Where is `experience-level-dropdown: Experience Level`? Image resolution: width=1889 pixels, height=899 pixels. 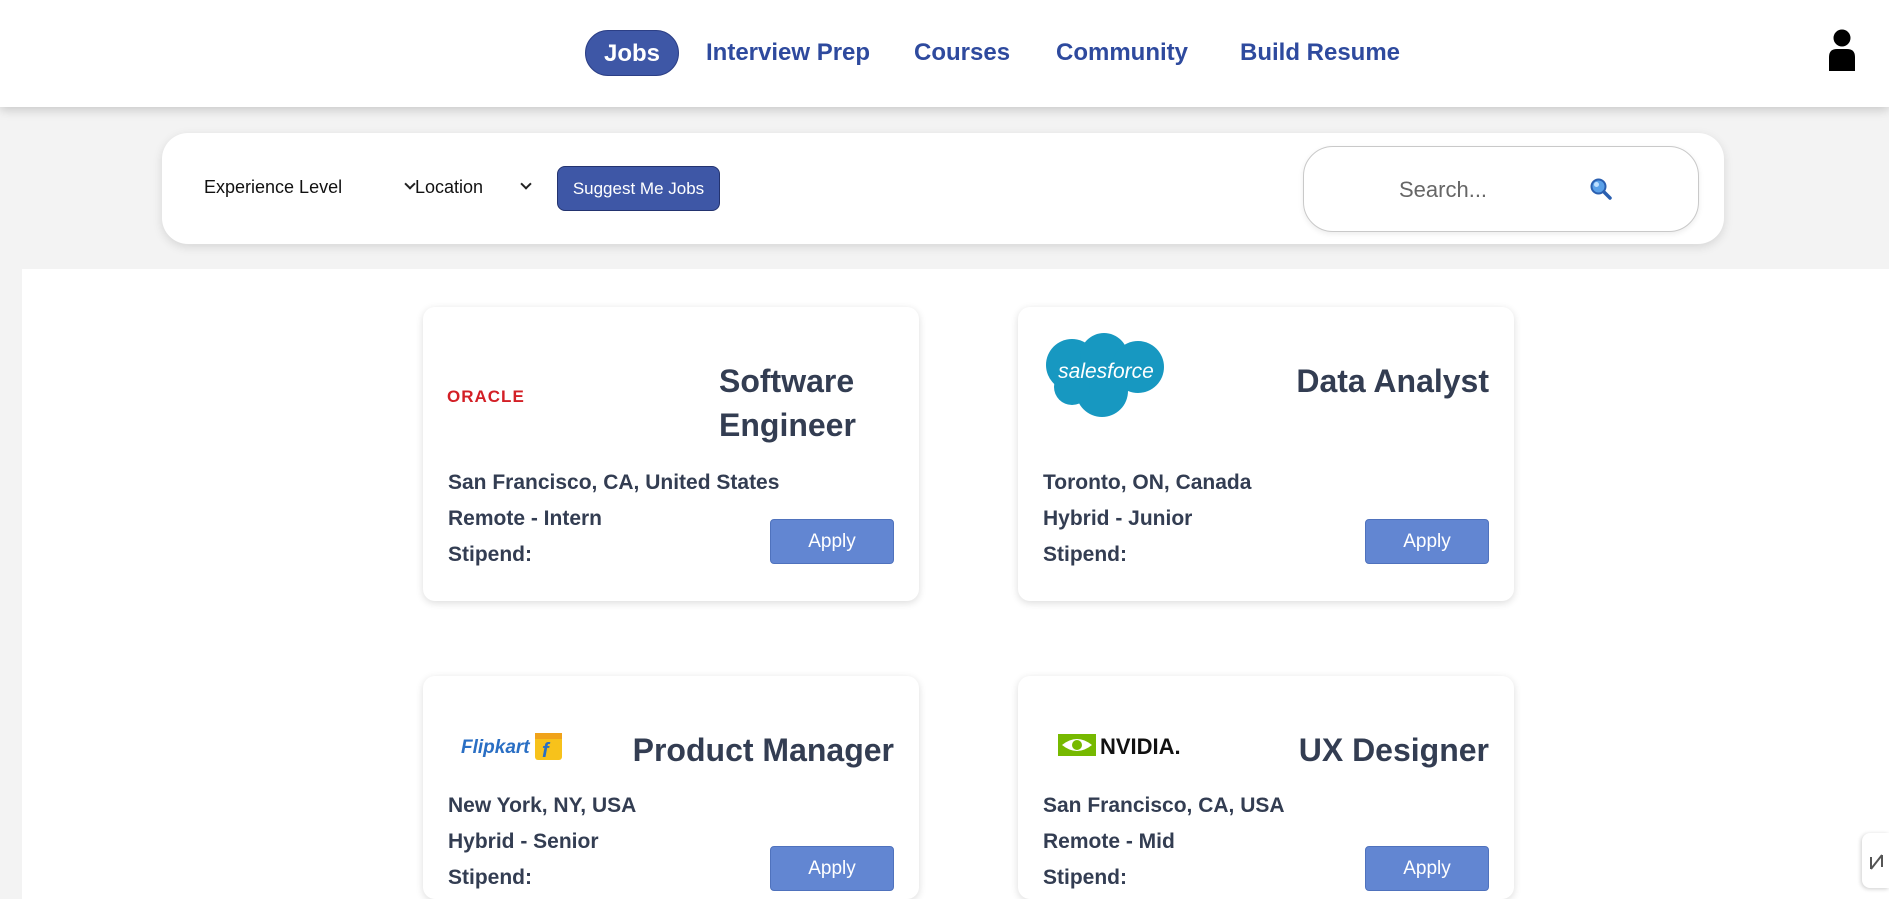 experience-level-dropdown: Experience Level is located at coordinates (310, 187).